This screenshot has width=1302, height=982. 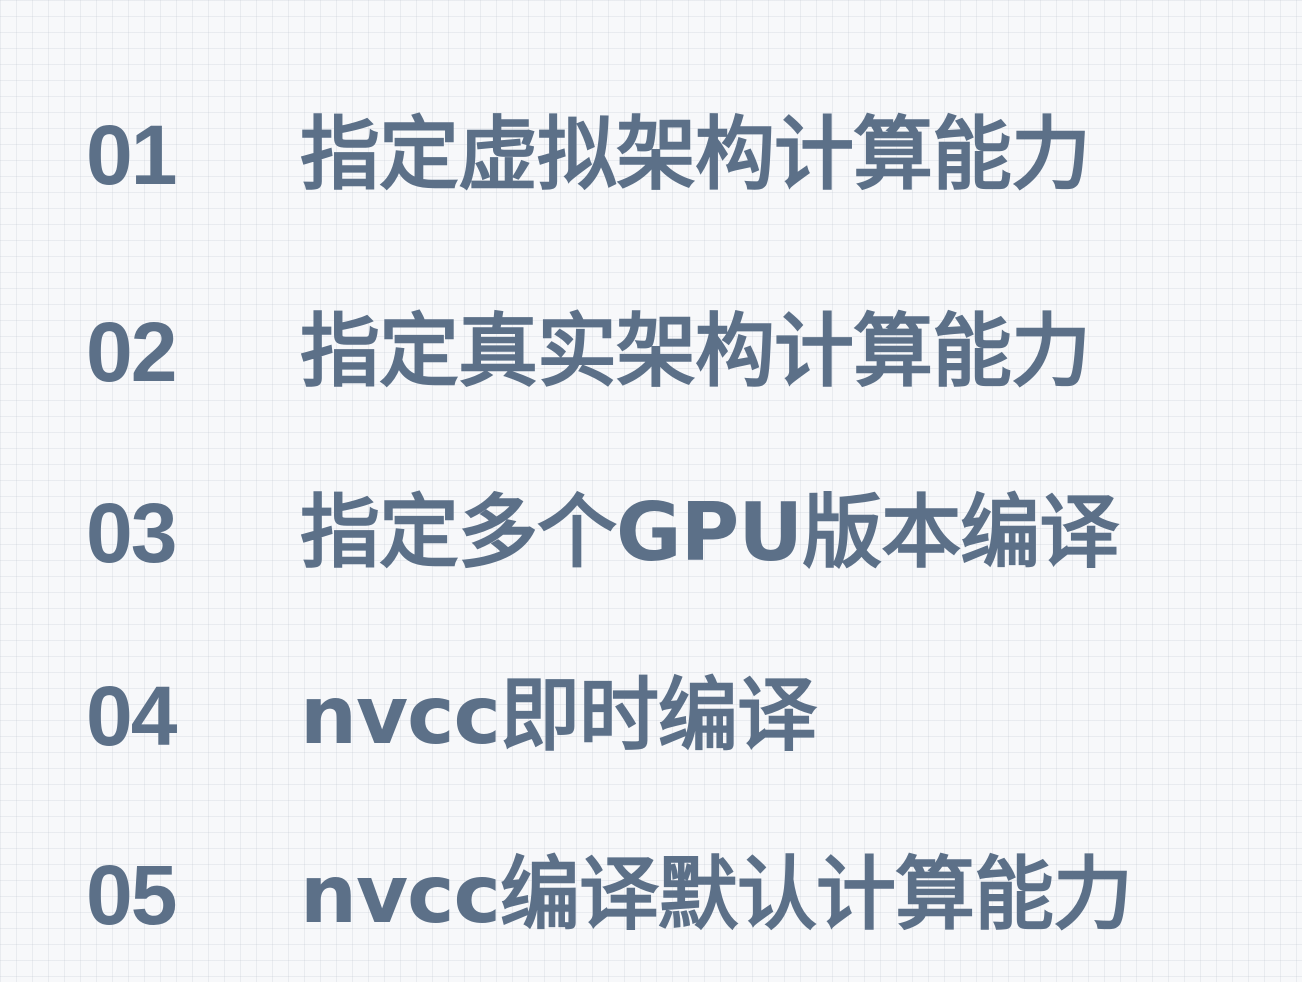 I want to click on list-item: 01 指定虚拟架构计算能力, so click(x=651, y=155).